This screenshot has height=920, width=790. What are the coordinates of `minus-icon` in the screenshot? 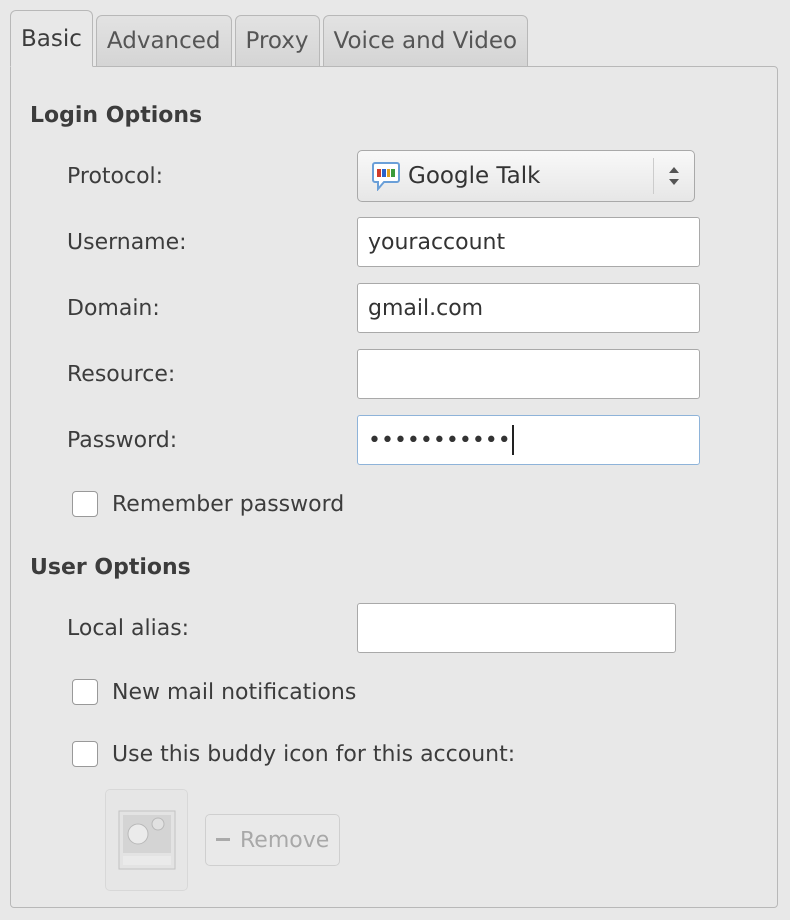 It's located at (223, 840).